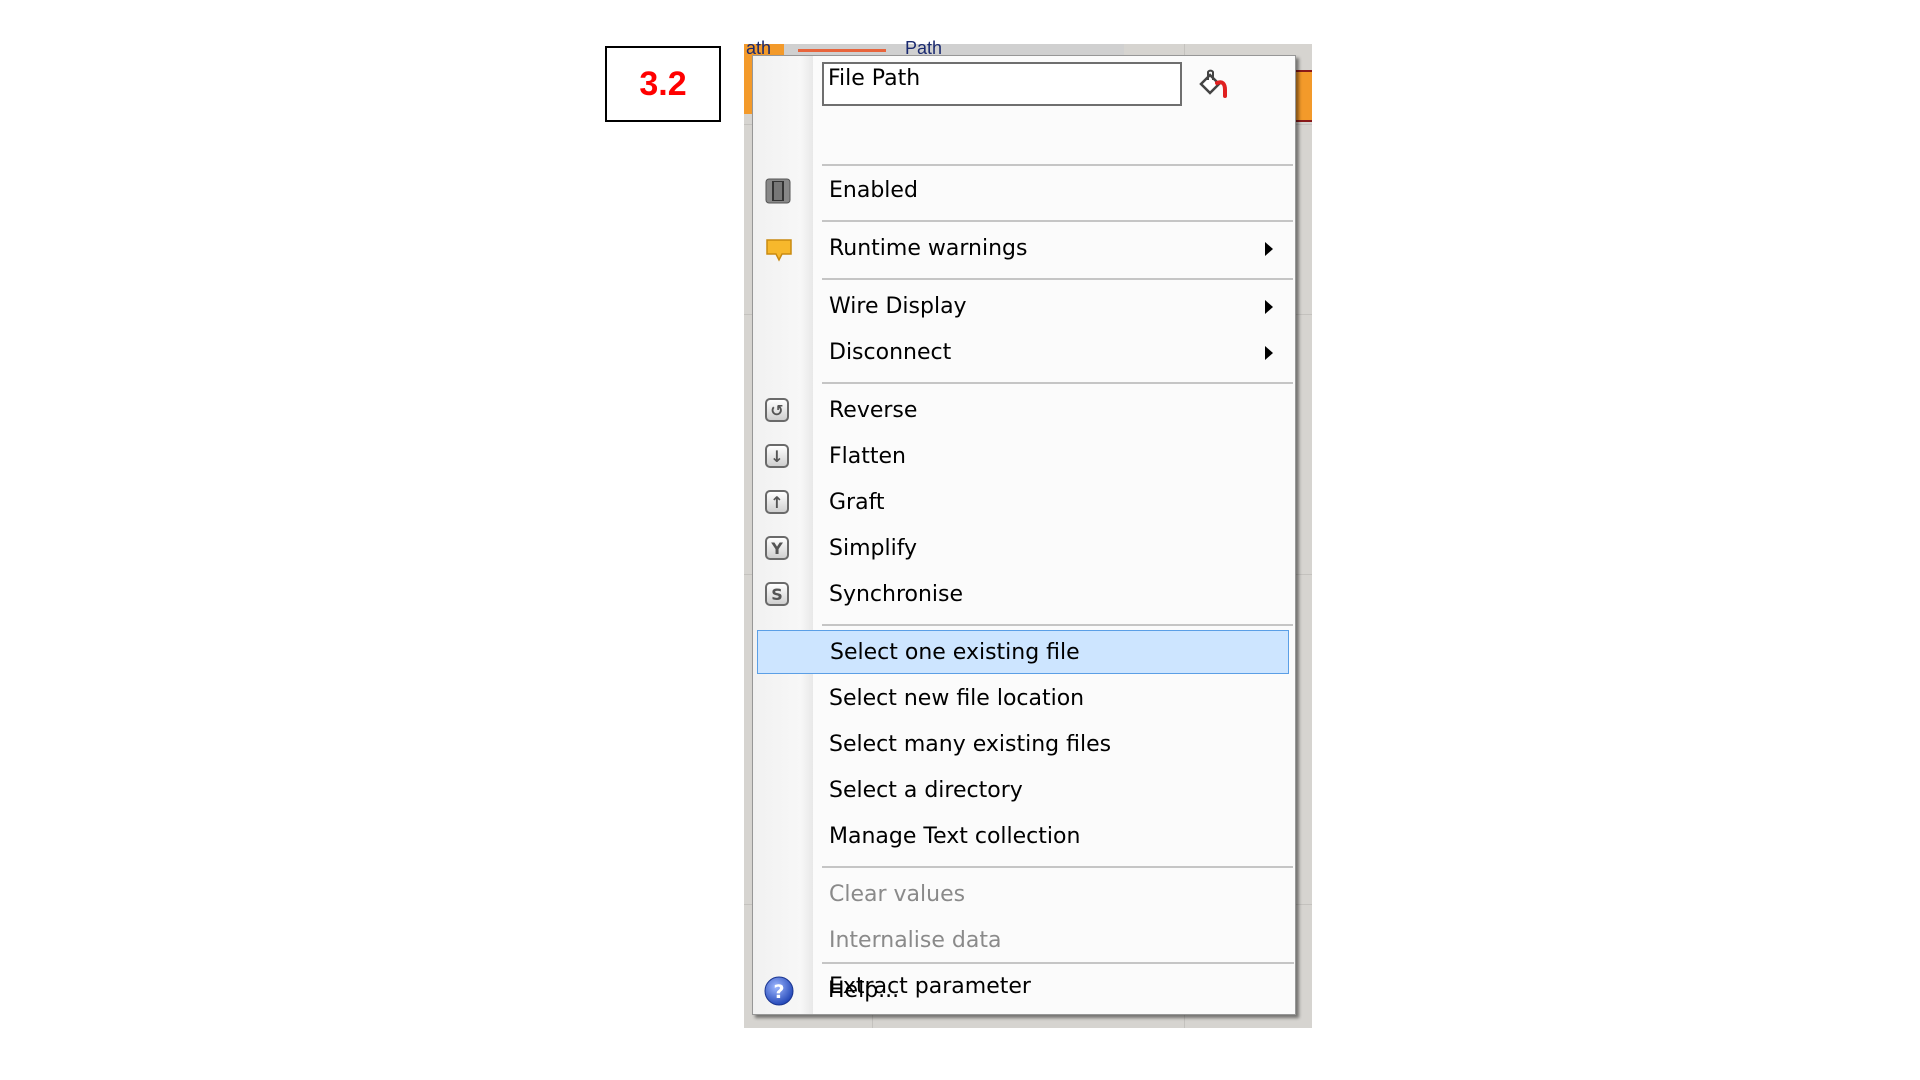 The width and height of the screenshot is (1920, 1080). I want to click on help-icon: ?, so click(779, 991).